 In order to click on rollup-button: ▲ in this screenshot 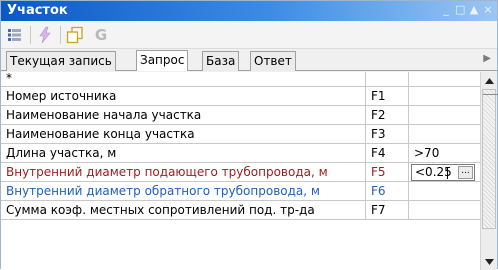, I will do `click(474, 10)`.